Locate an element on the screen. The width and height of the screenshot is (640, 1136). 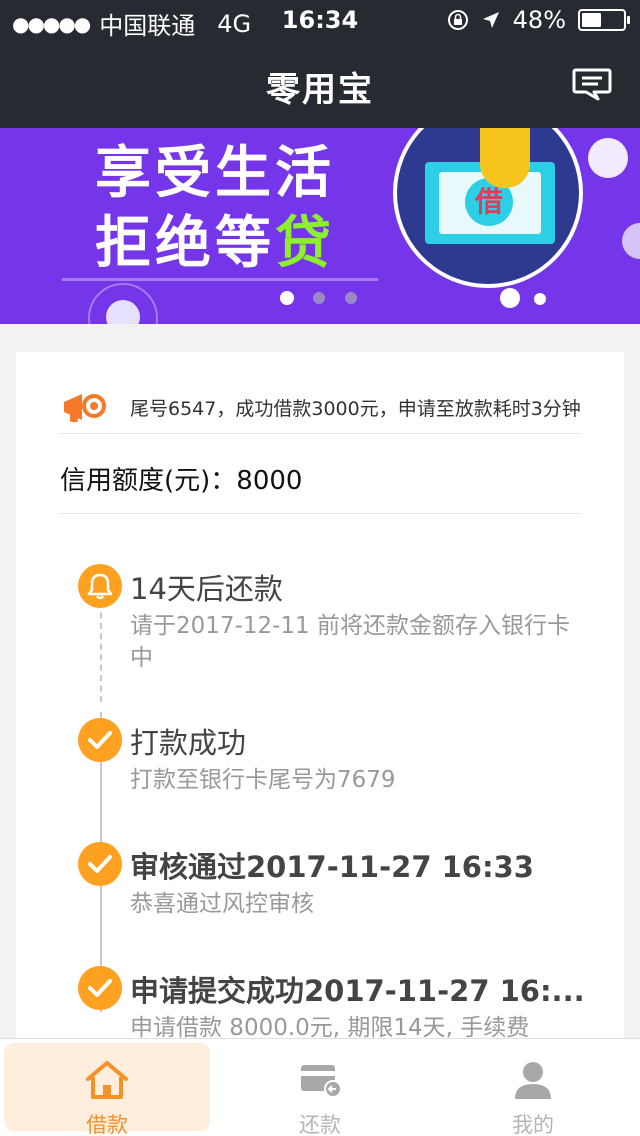
banner-divider is located at coordinates (220, 279).